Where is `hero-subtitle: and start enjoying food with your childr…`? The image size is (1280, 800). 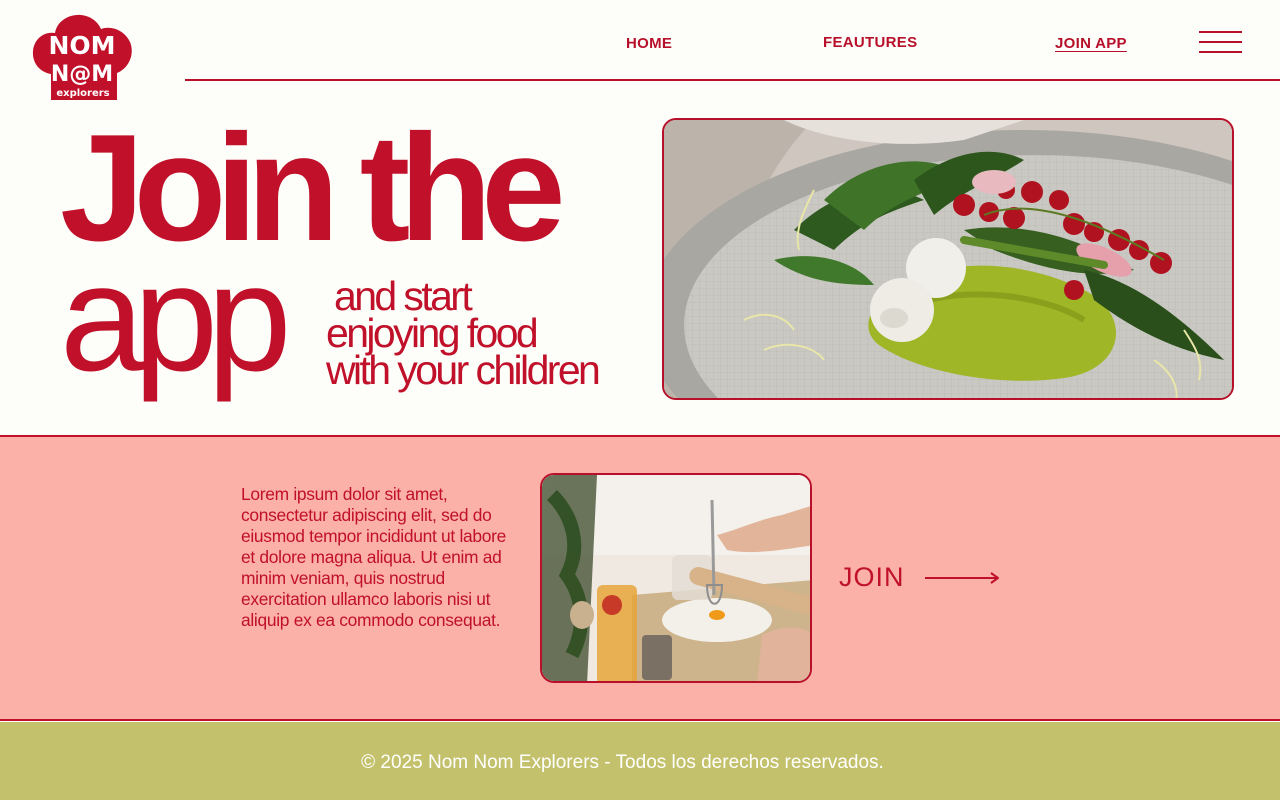
hero-subtitle: and start enjoying food with your childr… is located at coordinates (463, 334).